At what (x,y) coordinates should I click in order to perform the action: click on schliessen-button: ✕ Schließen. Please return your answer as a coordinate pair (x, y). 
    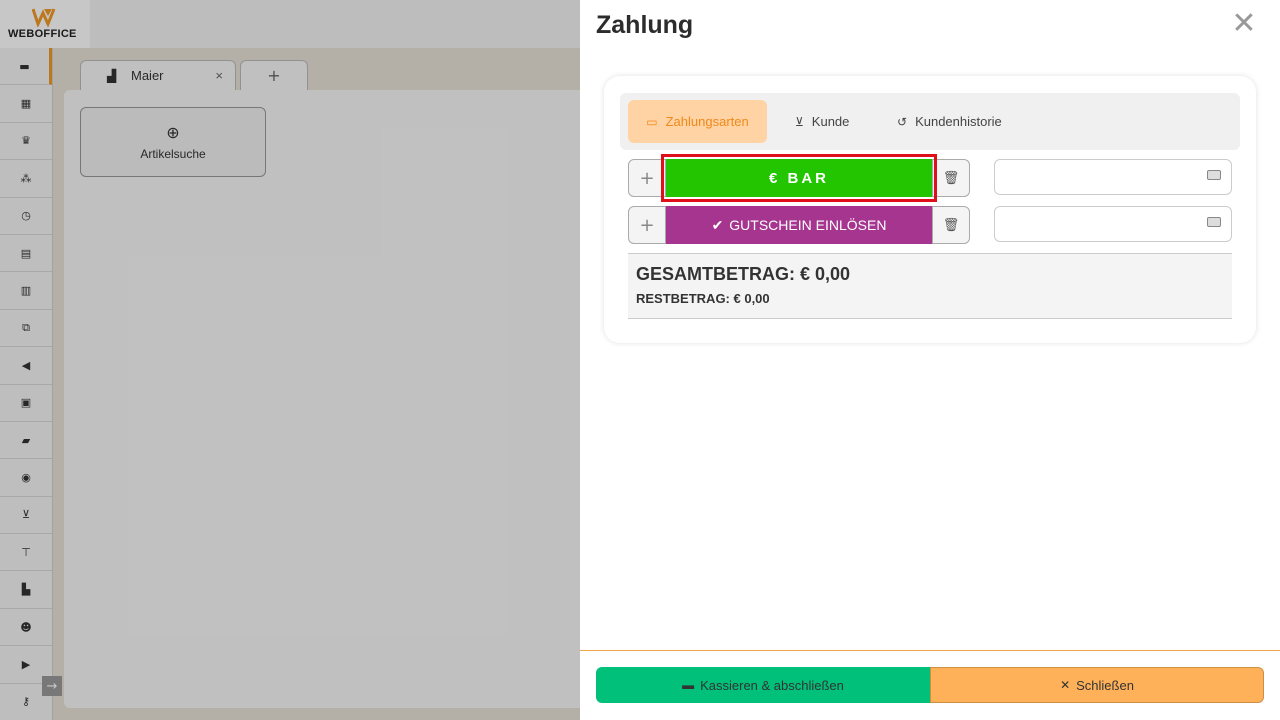
    Looking at the image, I should click on (1097, 685).